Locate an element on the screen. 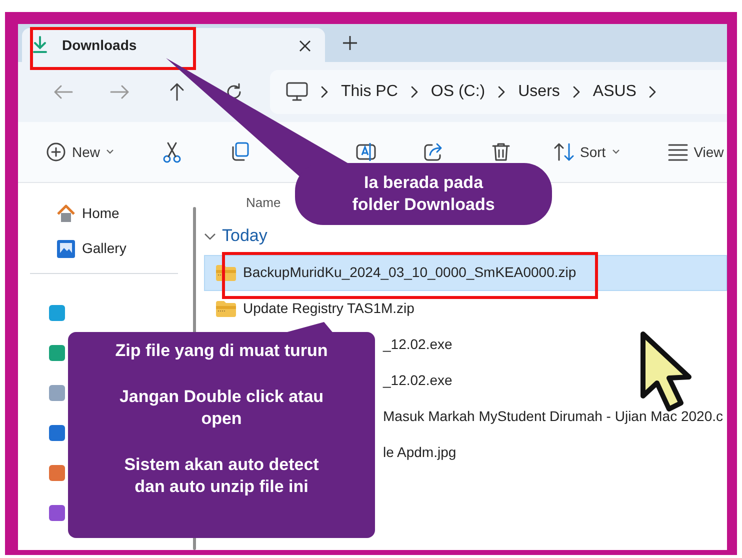  breadcrumb-item: Users is located at coordinates (539, 92).